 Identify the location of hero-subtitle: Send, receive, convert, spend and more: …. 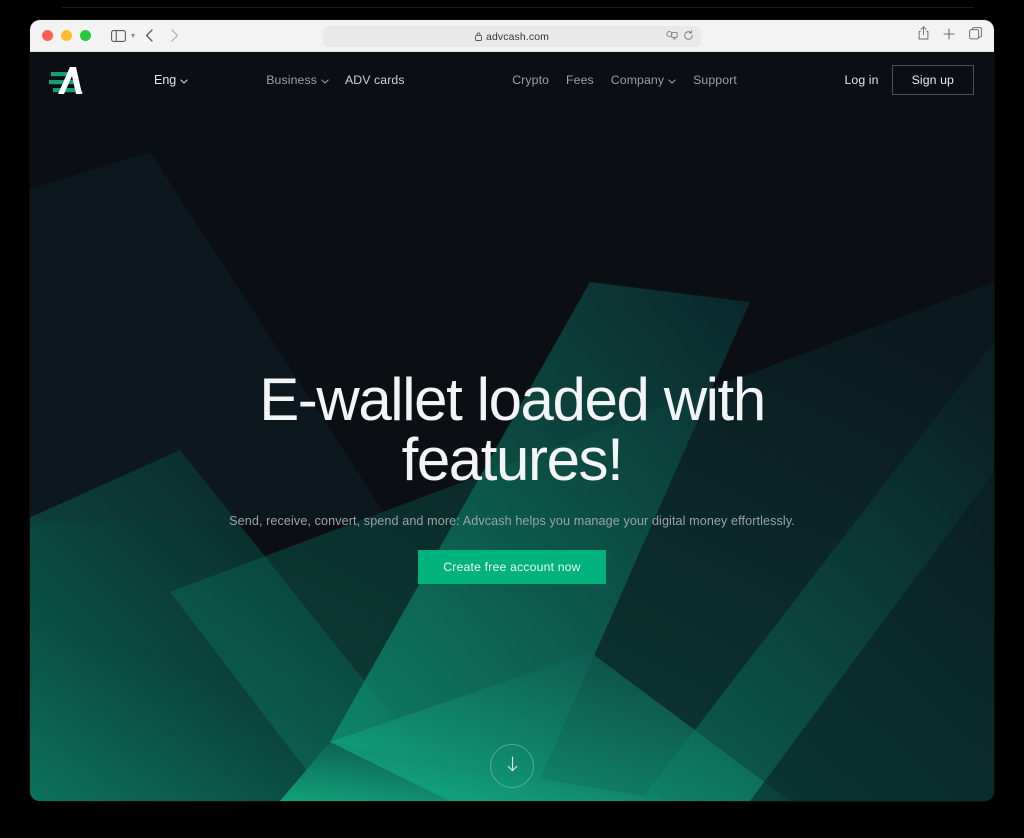
(512, 521).